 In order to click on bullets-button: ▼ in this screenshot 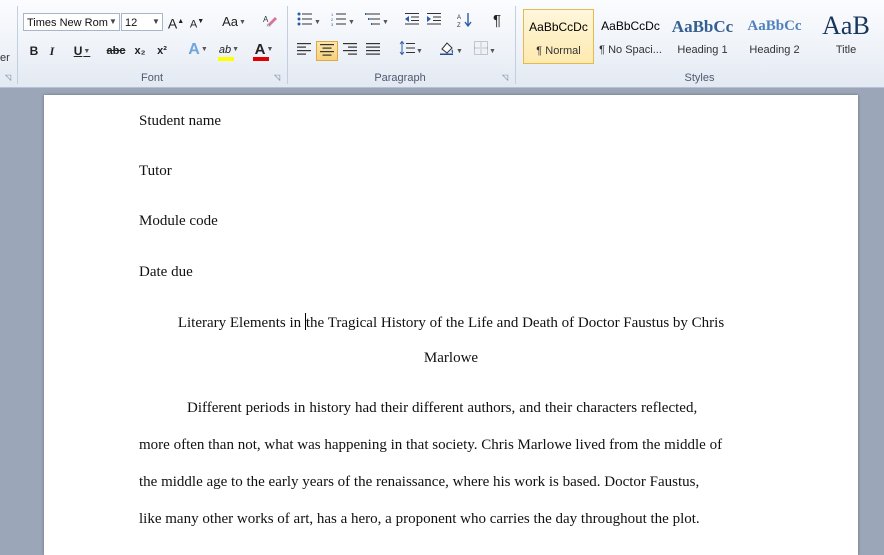, I will do `click(309, 22)`.